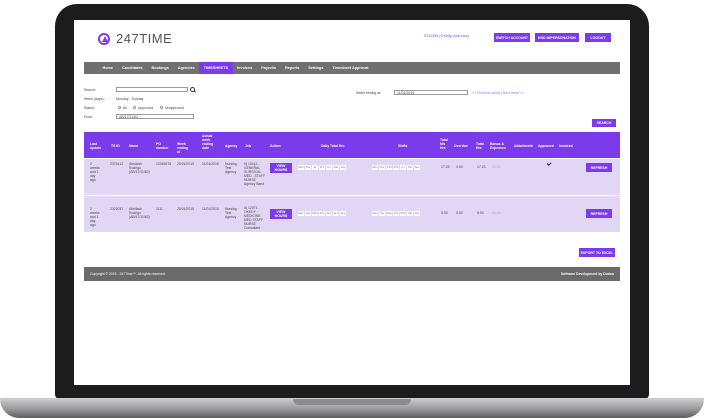 This screenshot has height=418, width=704. I want to click on nav-timesheets: TIMESHEETS, so click(216, 68).